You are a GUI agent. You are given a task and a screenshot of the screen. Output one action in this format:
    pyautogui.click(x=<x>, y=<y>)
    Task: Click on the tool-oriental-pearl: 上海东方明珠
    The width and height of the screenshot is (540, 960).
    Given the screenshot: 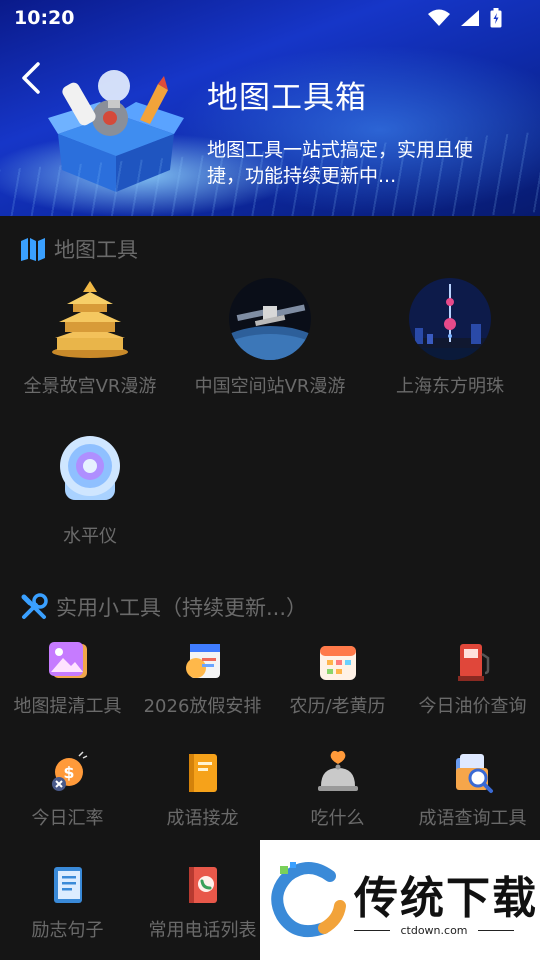 What is the action you would take?
    pyautogui.click(x=450, y=338)
    